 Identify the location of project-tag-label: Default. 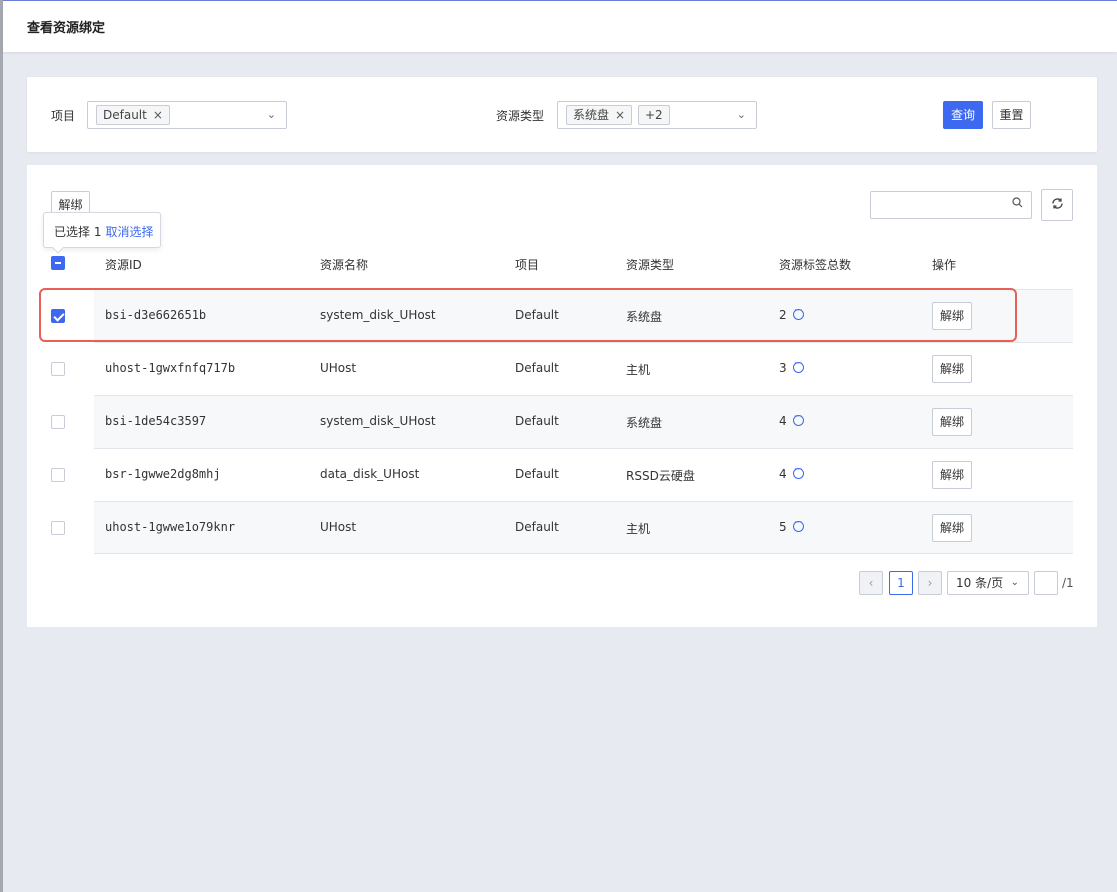
(125, 115).